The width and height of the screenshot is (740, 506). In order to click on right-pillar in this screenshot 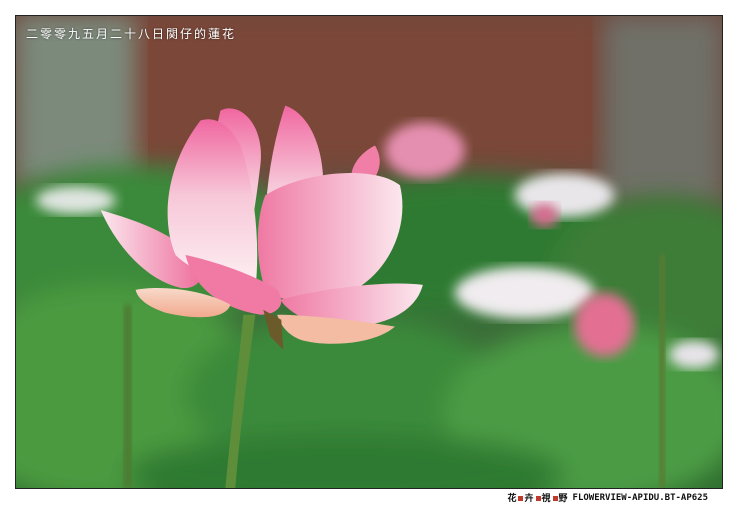, I will do `click(663, 111)`.